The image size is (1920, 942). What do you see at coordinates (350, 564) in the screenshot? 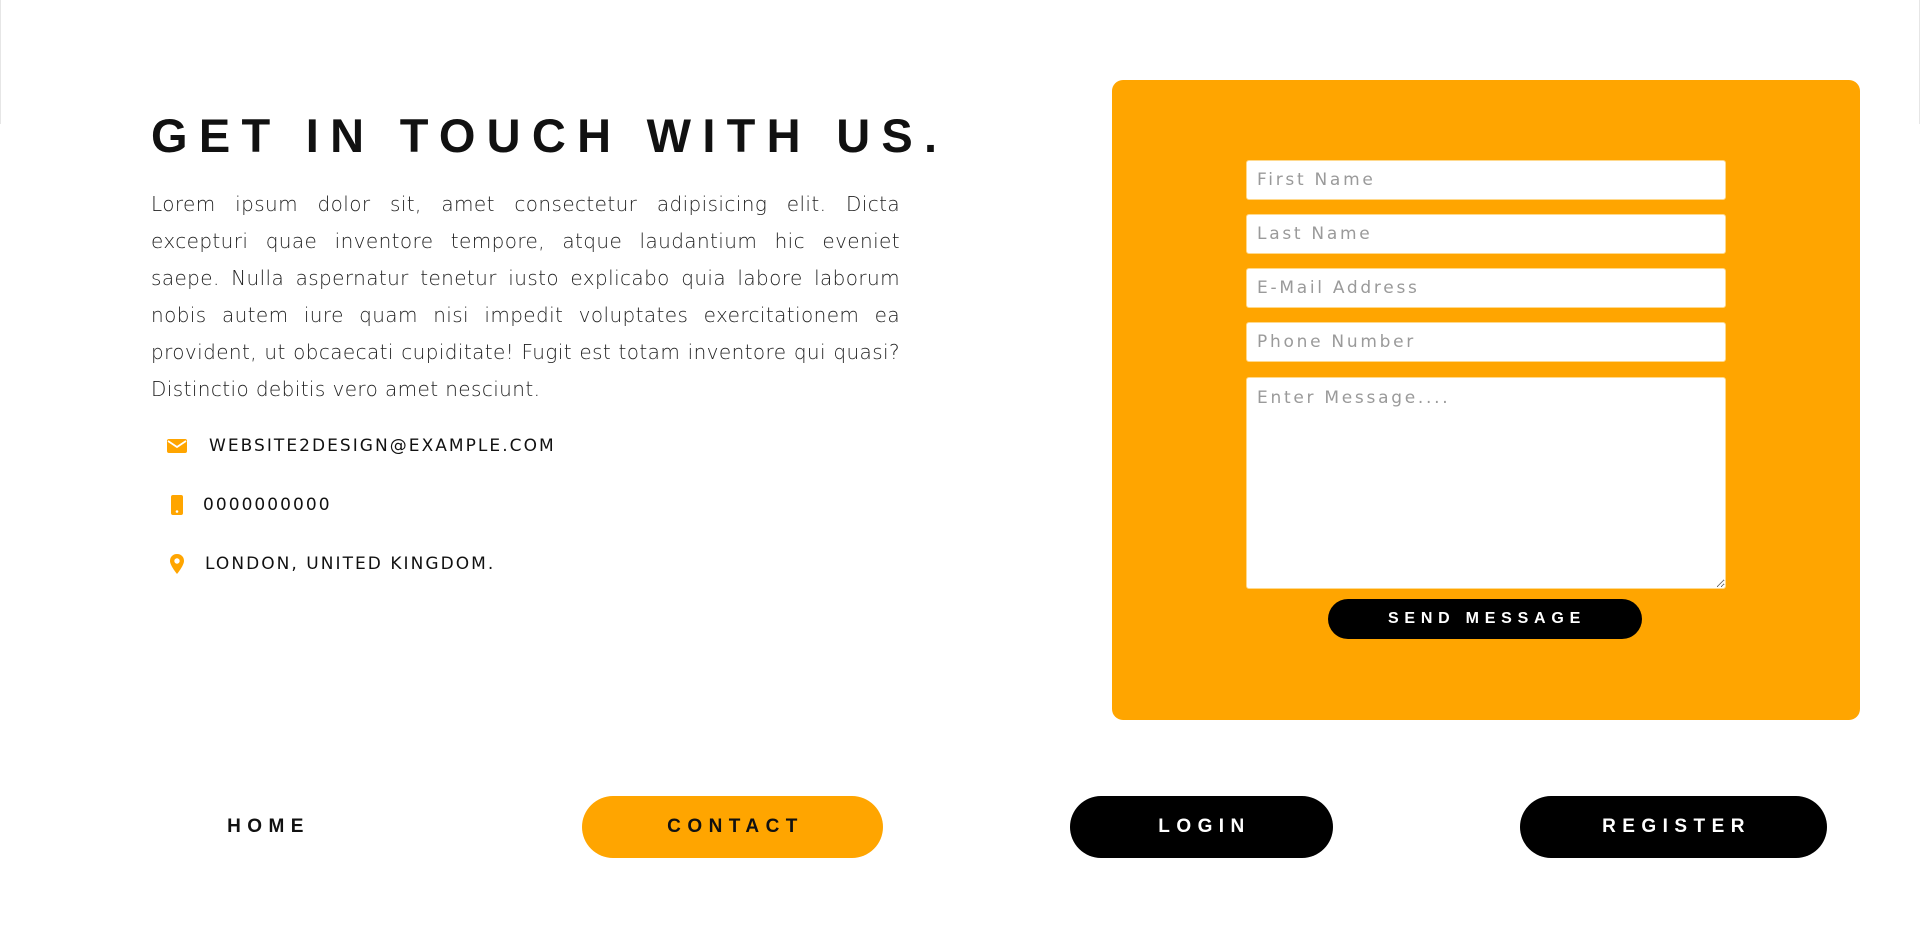
I see `contact-location-text: LONDON, UNITED KINGDOM.` at bounding box center [350, 564].